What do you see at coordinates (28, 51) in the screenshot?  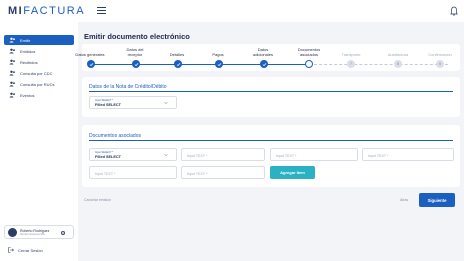 I see `sidebar-item-label: Emitidos` at bounding box center [28, 51].